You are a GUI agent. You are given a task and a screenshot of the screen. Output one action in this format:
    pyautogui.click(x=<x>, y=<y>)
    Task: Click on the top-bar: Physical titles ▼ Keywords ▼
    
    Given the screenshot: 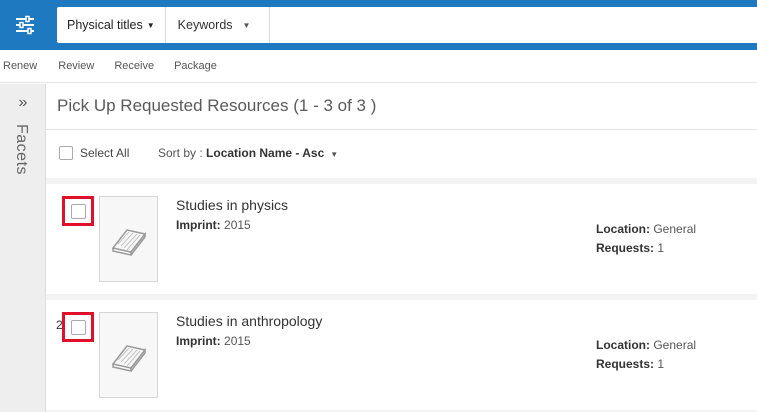 What is the action you would take?
    pyautogui.click(x=378, y=25)
    